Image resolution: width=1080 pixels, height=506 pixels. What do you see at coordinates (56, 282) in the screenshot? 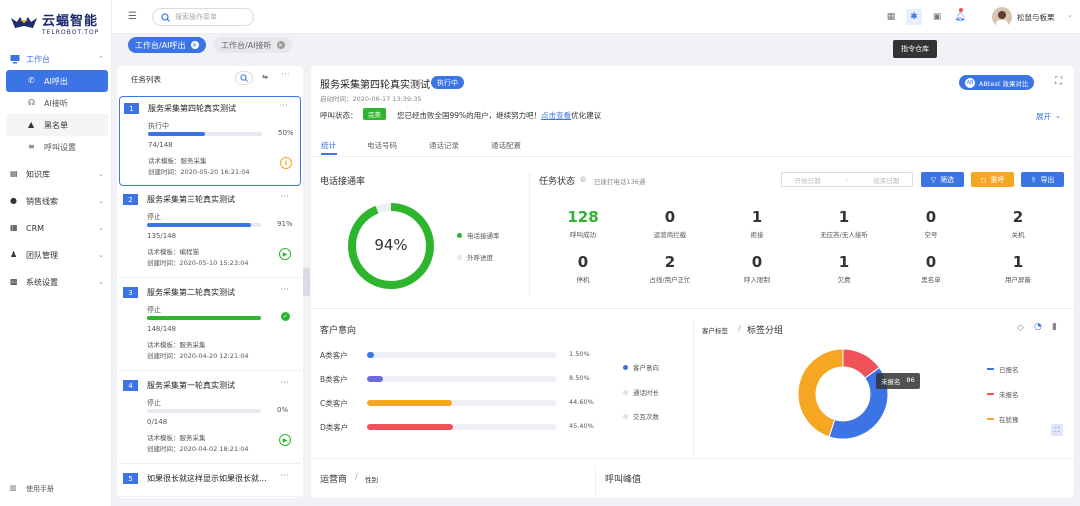
I see `nav-system: ▩ 系统设置 ⌄` at bounding box center [56, 282].